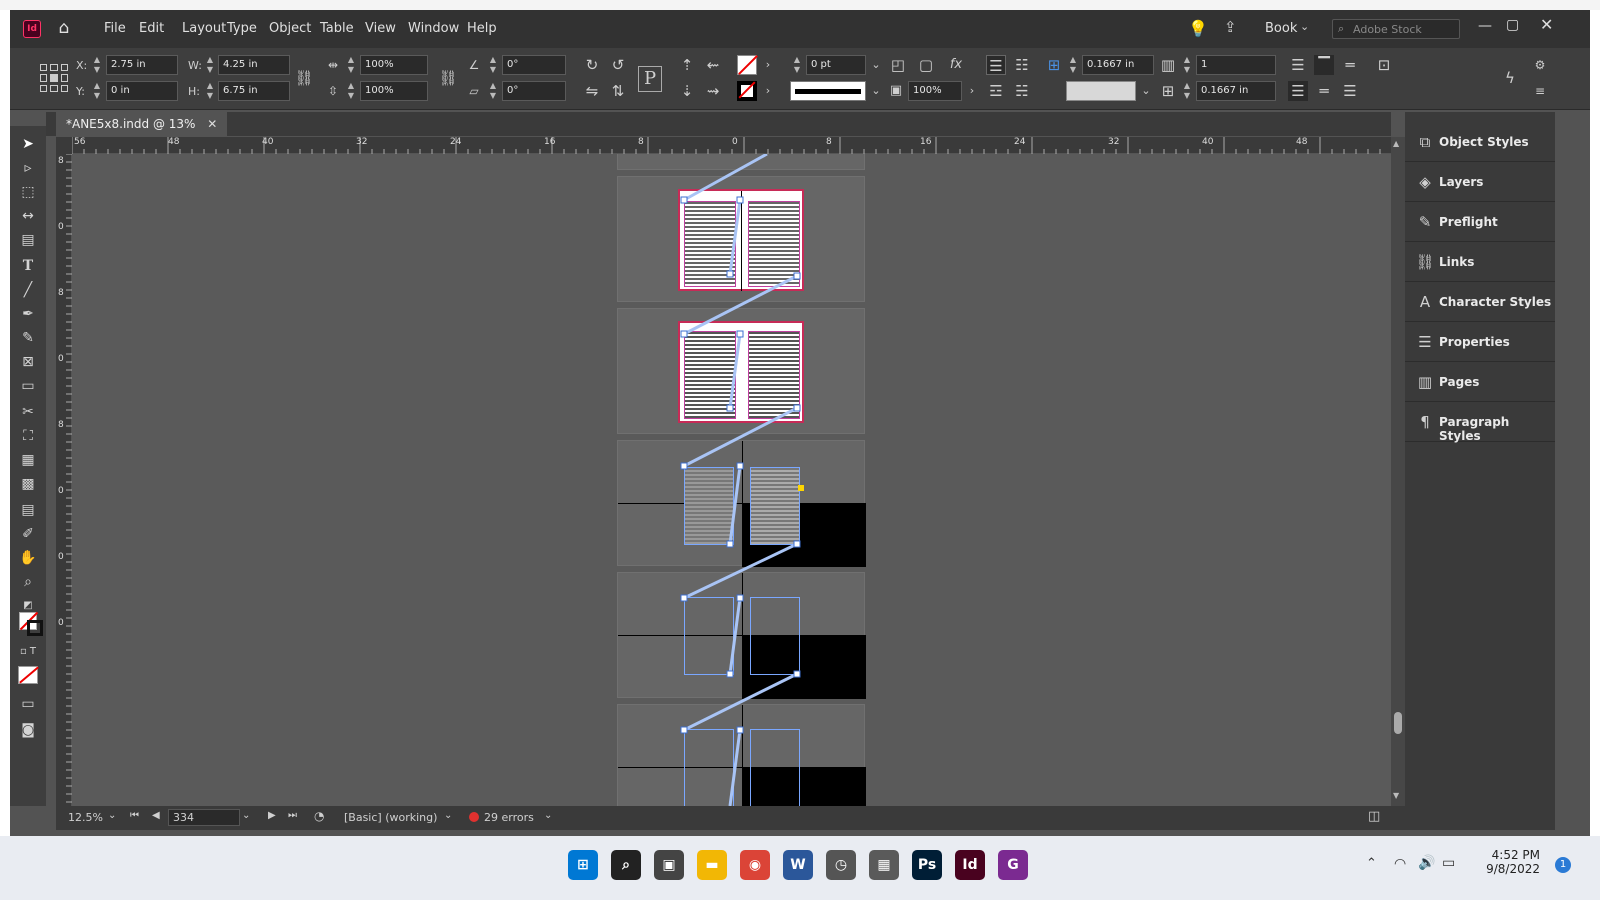  What do you see at coordinates (747, 65) in the screenshot?
I see `fill-swatch` at bounding box center [747, 65].